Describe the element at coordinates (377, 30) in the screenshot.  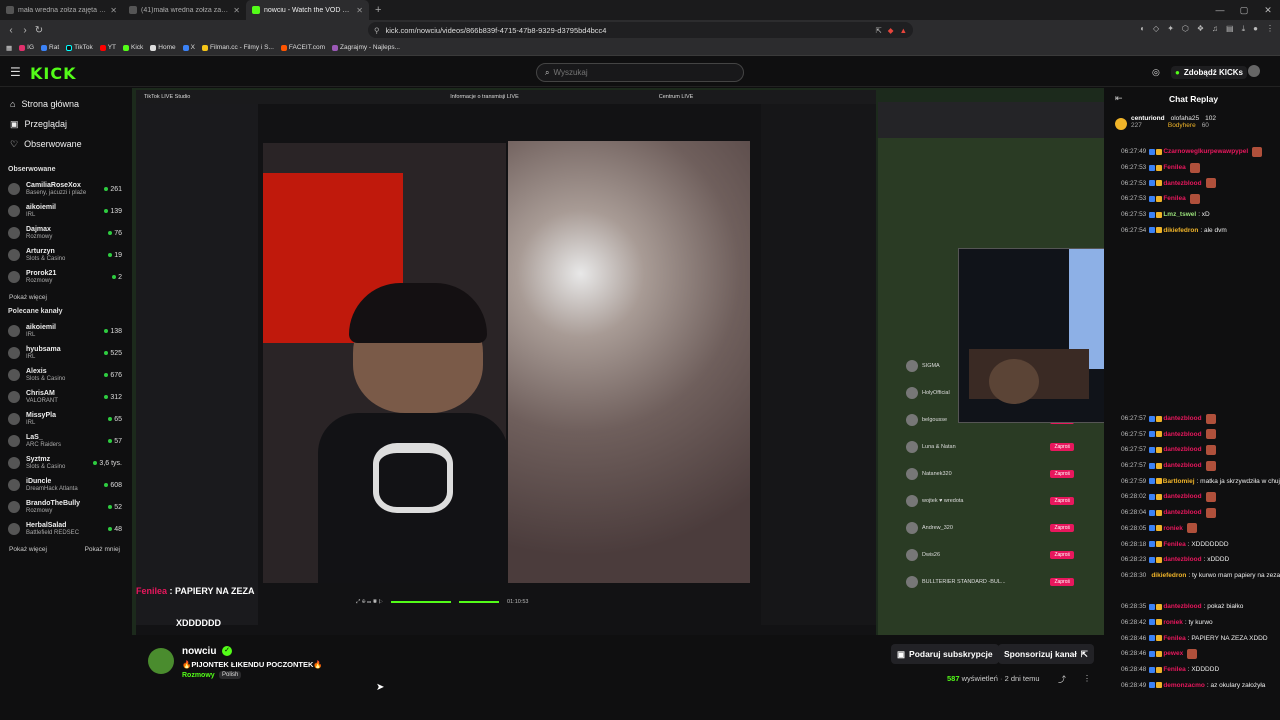
I see `site-info-icon: ⚲` at that location.